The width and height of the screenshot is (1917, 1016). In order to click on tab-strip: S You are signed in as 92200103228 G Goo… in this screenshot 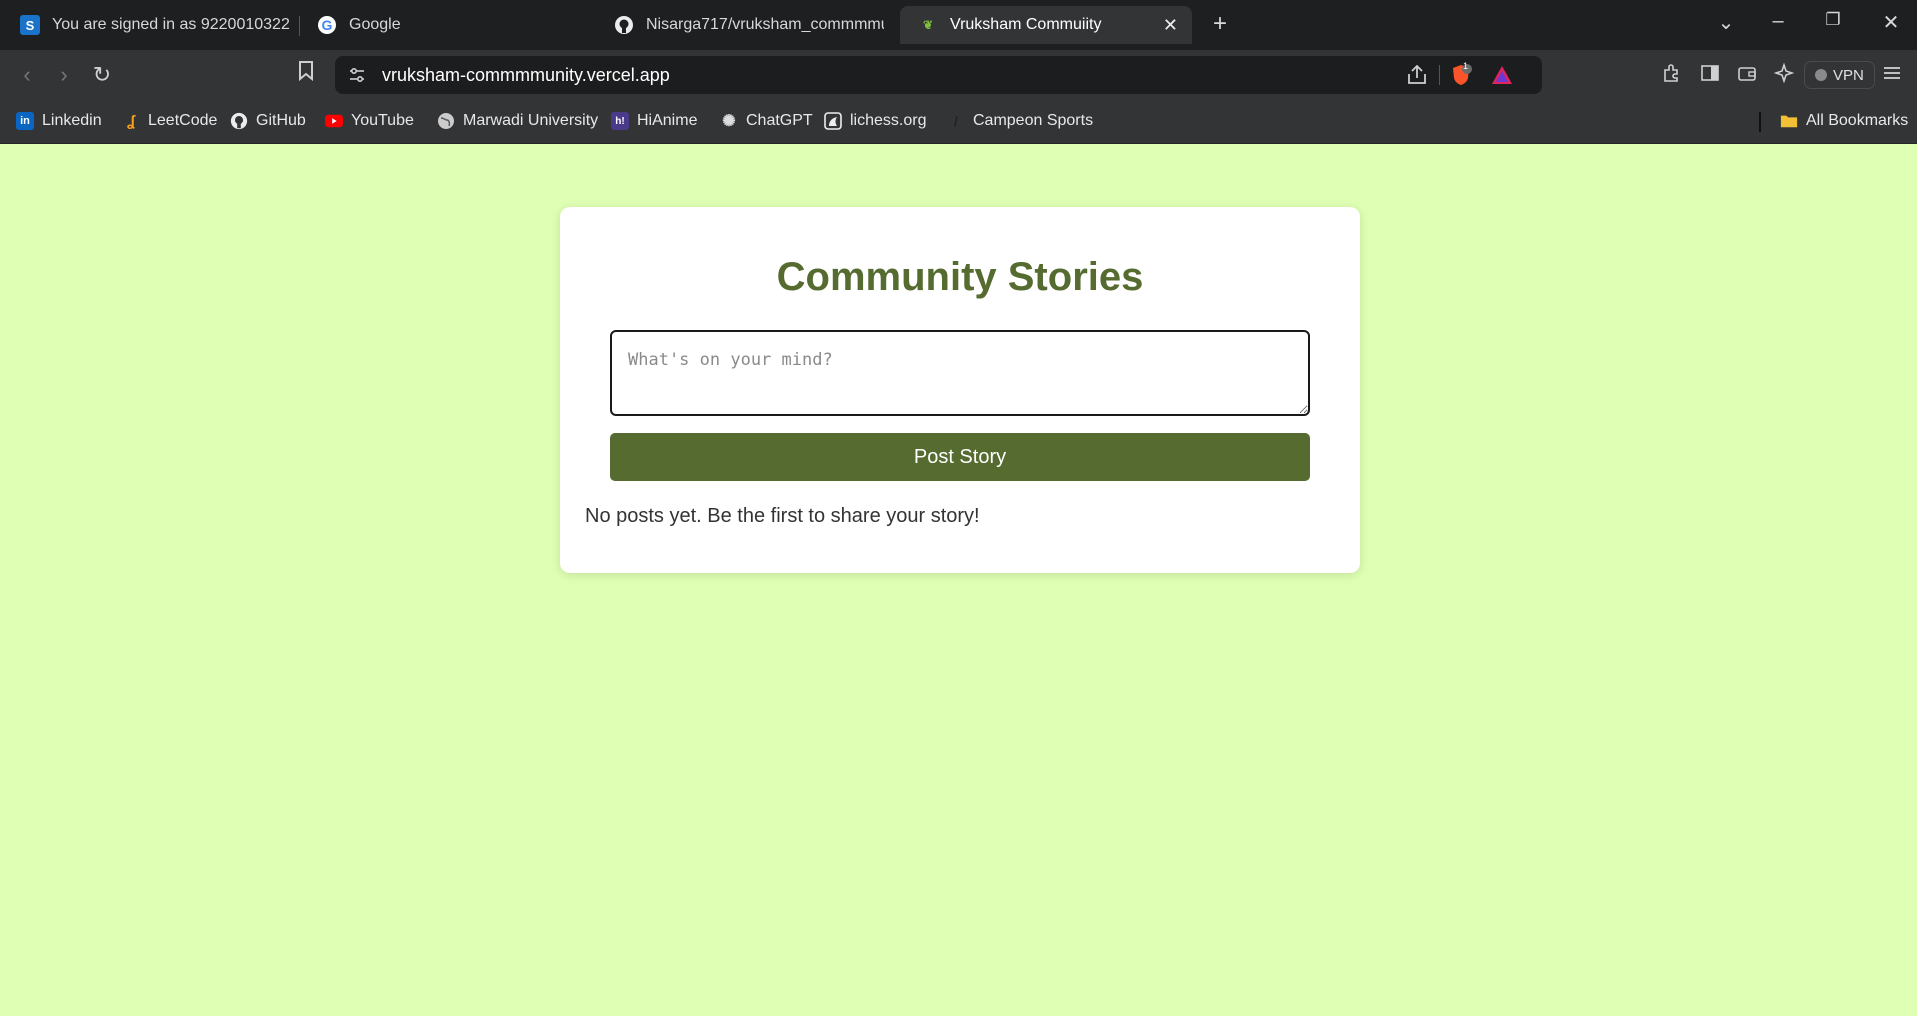, I will do `click(958, 25)`.